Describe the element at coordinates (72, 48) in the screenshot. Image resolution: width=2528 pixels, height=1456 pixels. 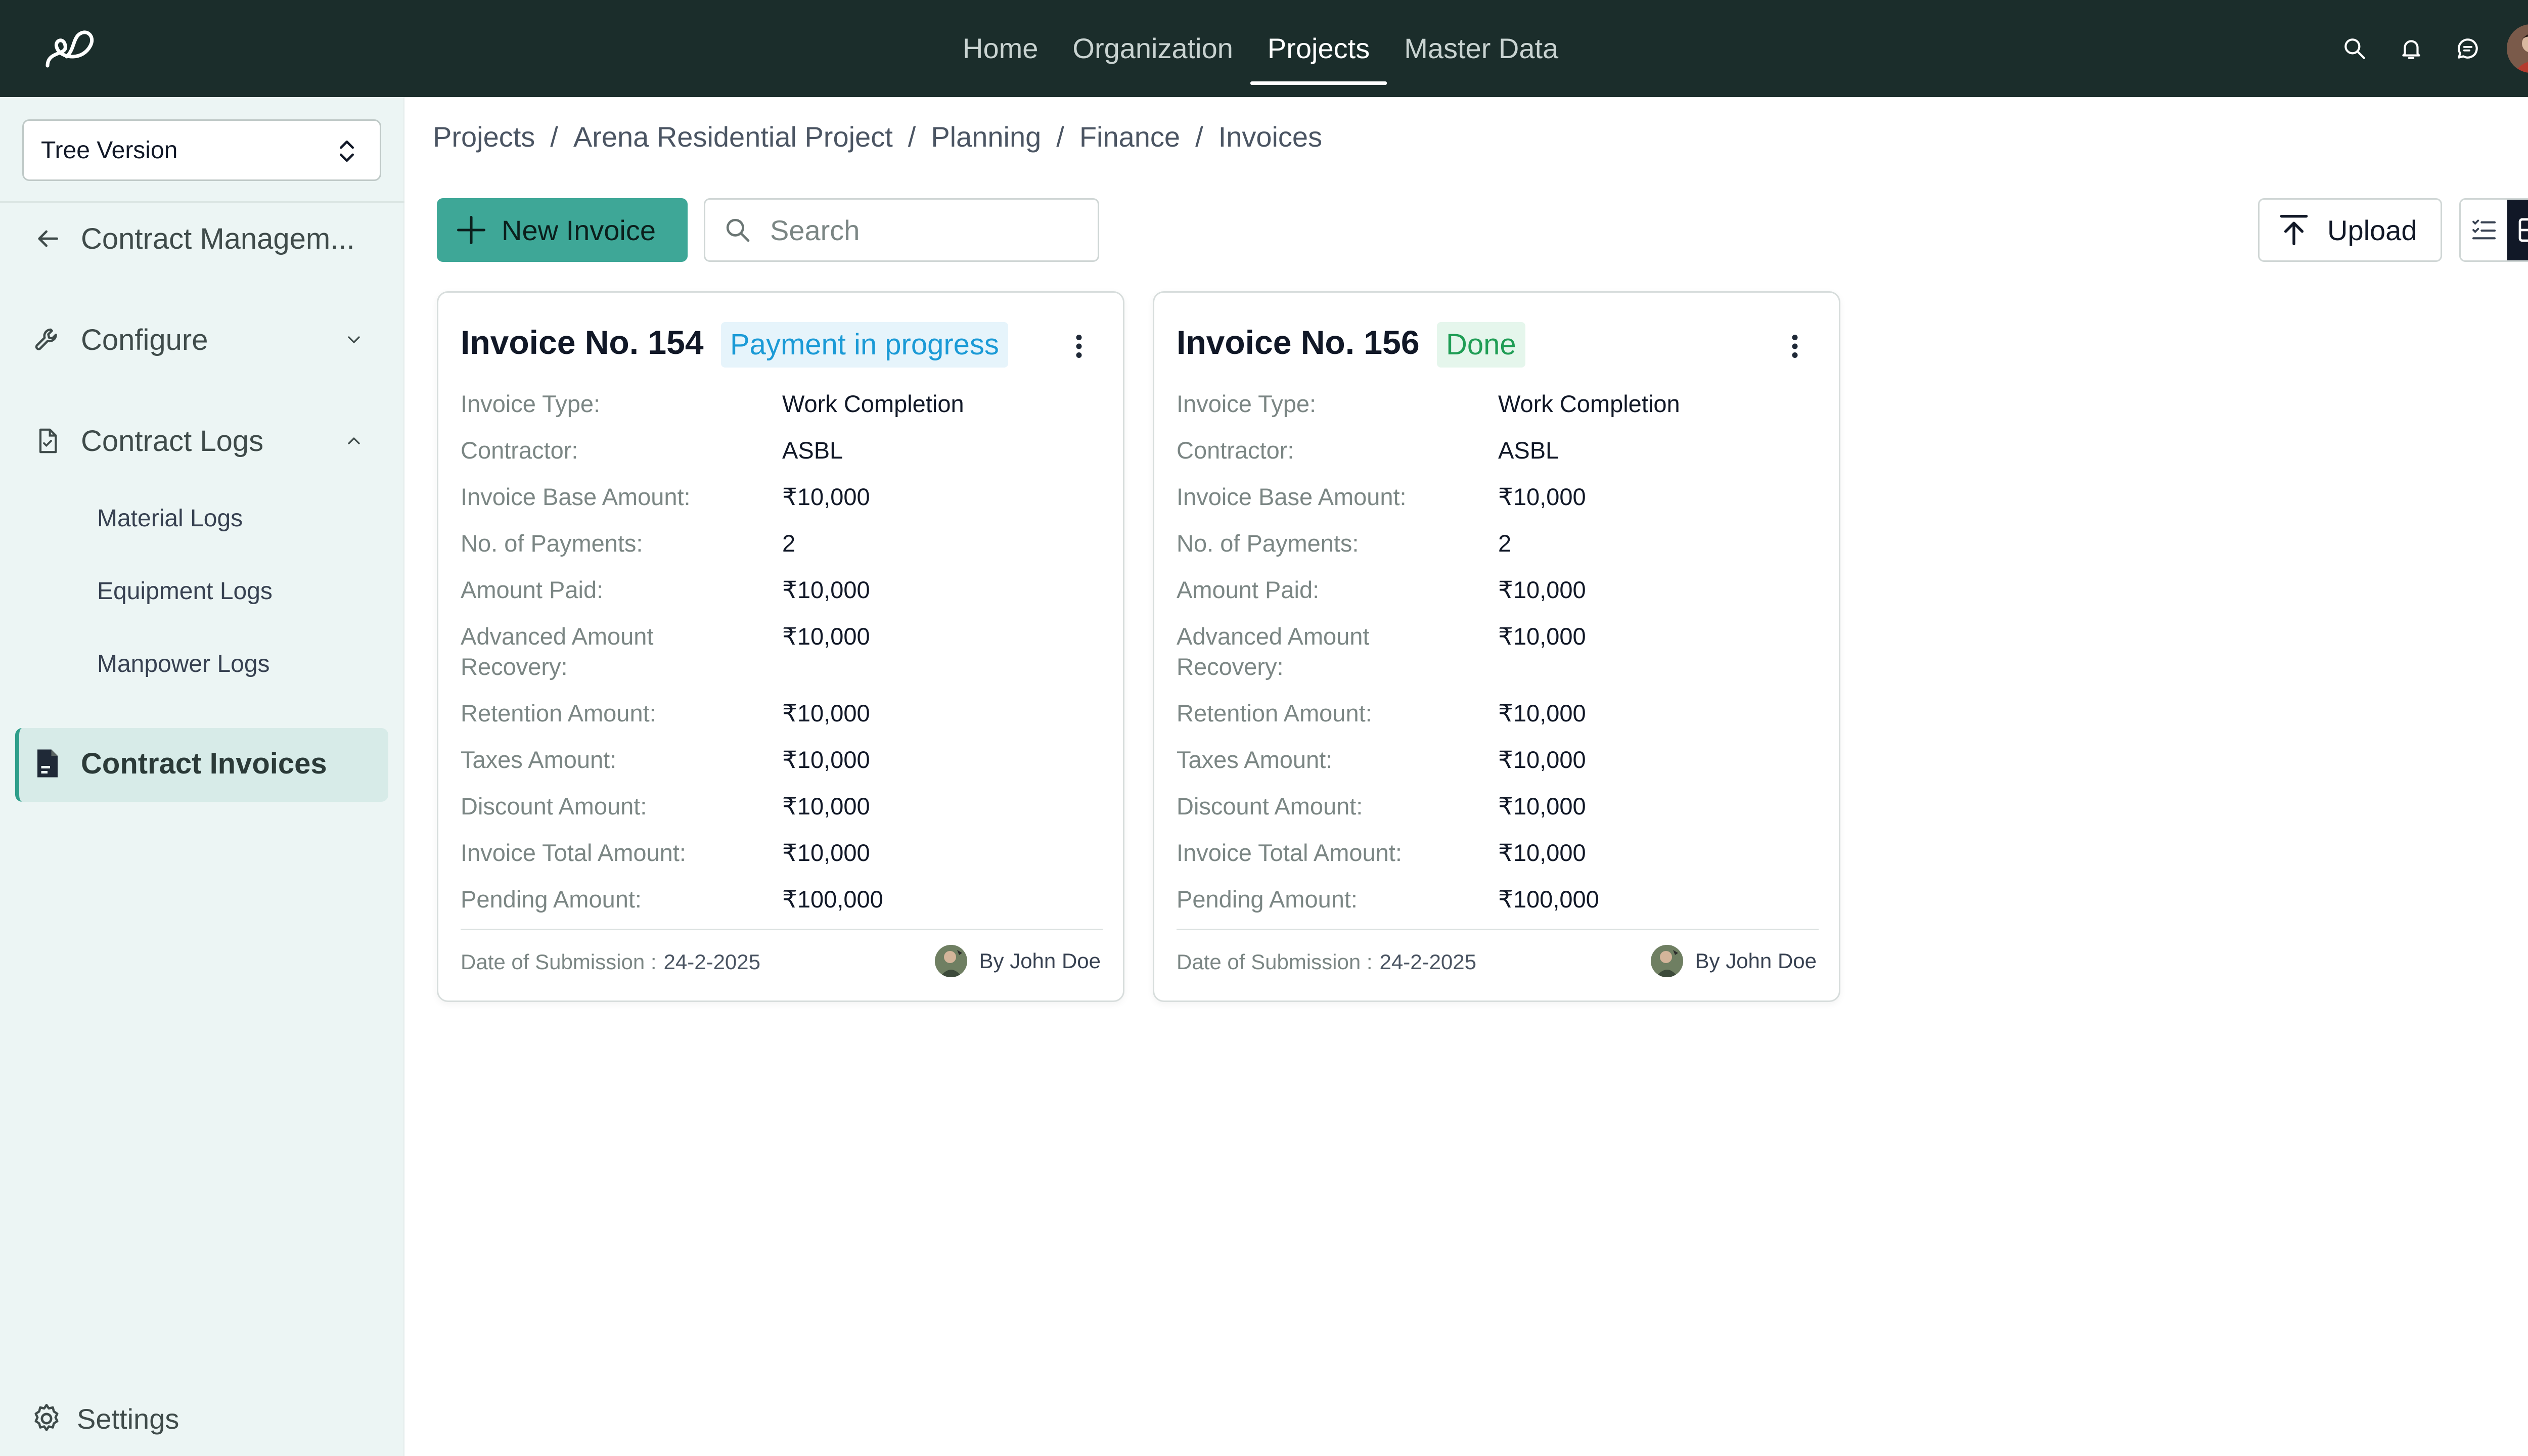
I see `app-logo-icon` at that location.